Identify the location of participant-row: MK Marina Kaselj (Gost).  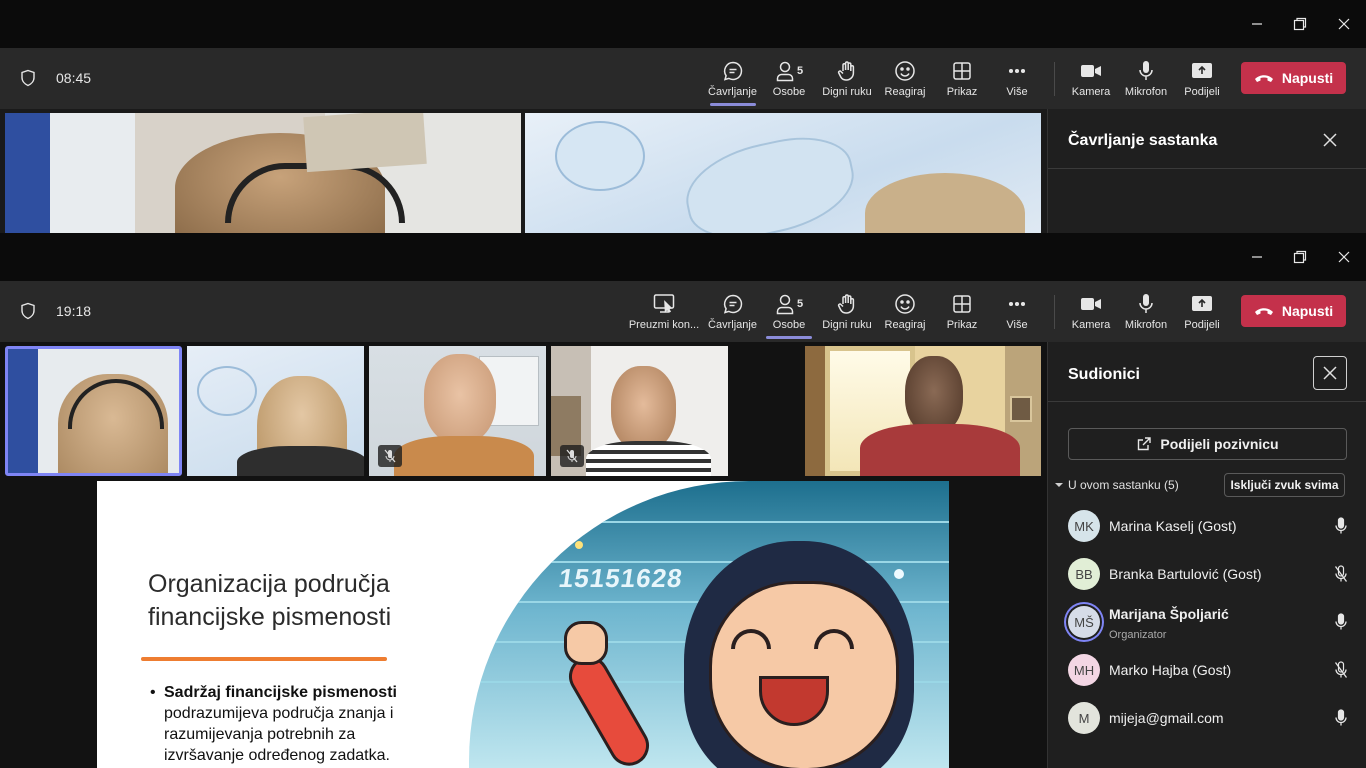
(1208, 526).